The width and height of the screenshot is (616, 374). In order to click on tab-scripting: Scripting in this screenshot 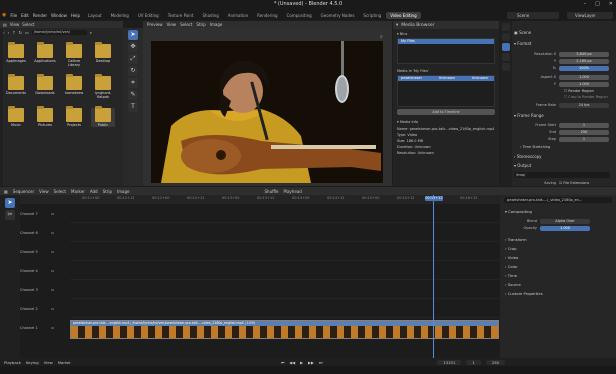, I will do `click(372, 15)`.